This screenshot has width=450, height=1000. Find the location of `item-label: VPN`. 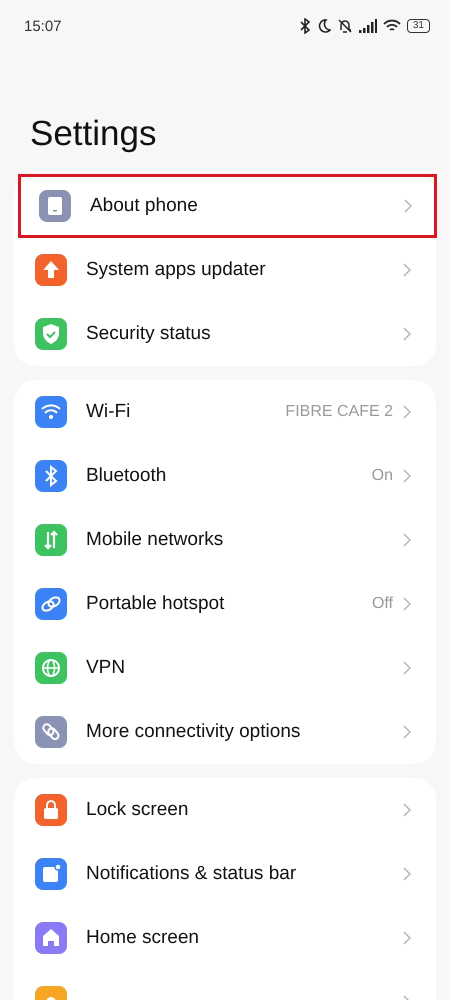

item-label: VPN is located at coordinates (106, 668).